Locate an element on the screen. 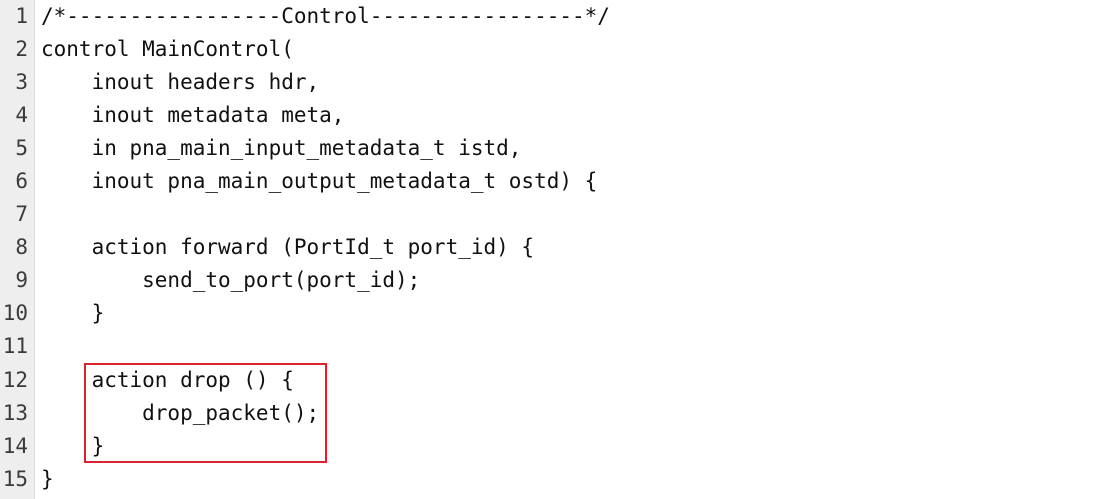 This screenshot has height=499, width=1100. code-text: send_to_port(port_id); is located at coordinates (230, 280).